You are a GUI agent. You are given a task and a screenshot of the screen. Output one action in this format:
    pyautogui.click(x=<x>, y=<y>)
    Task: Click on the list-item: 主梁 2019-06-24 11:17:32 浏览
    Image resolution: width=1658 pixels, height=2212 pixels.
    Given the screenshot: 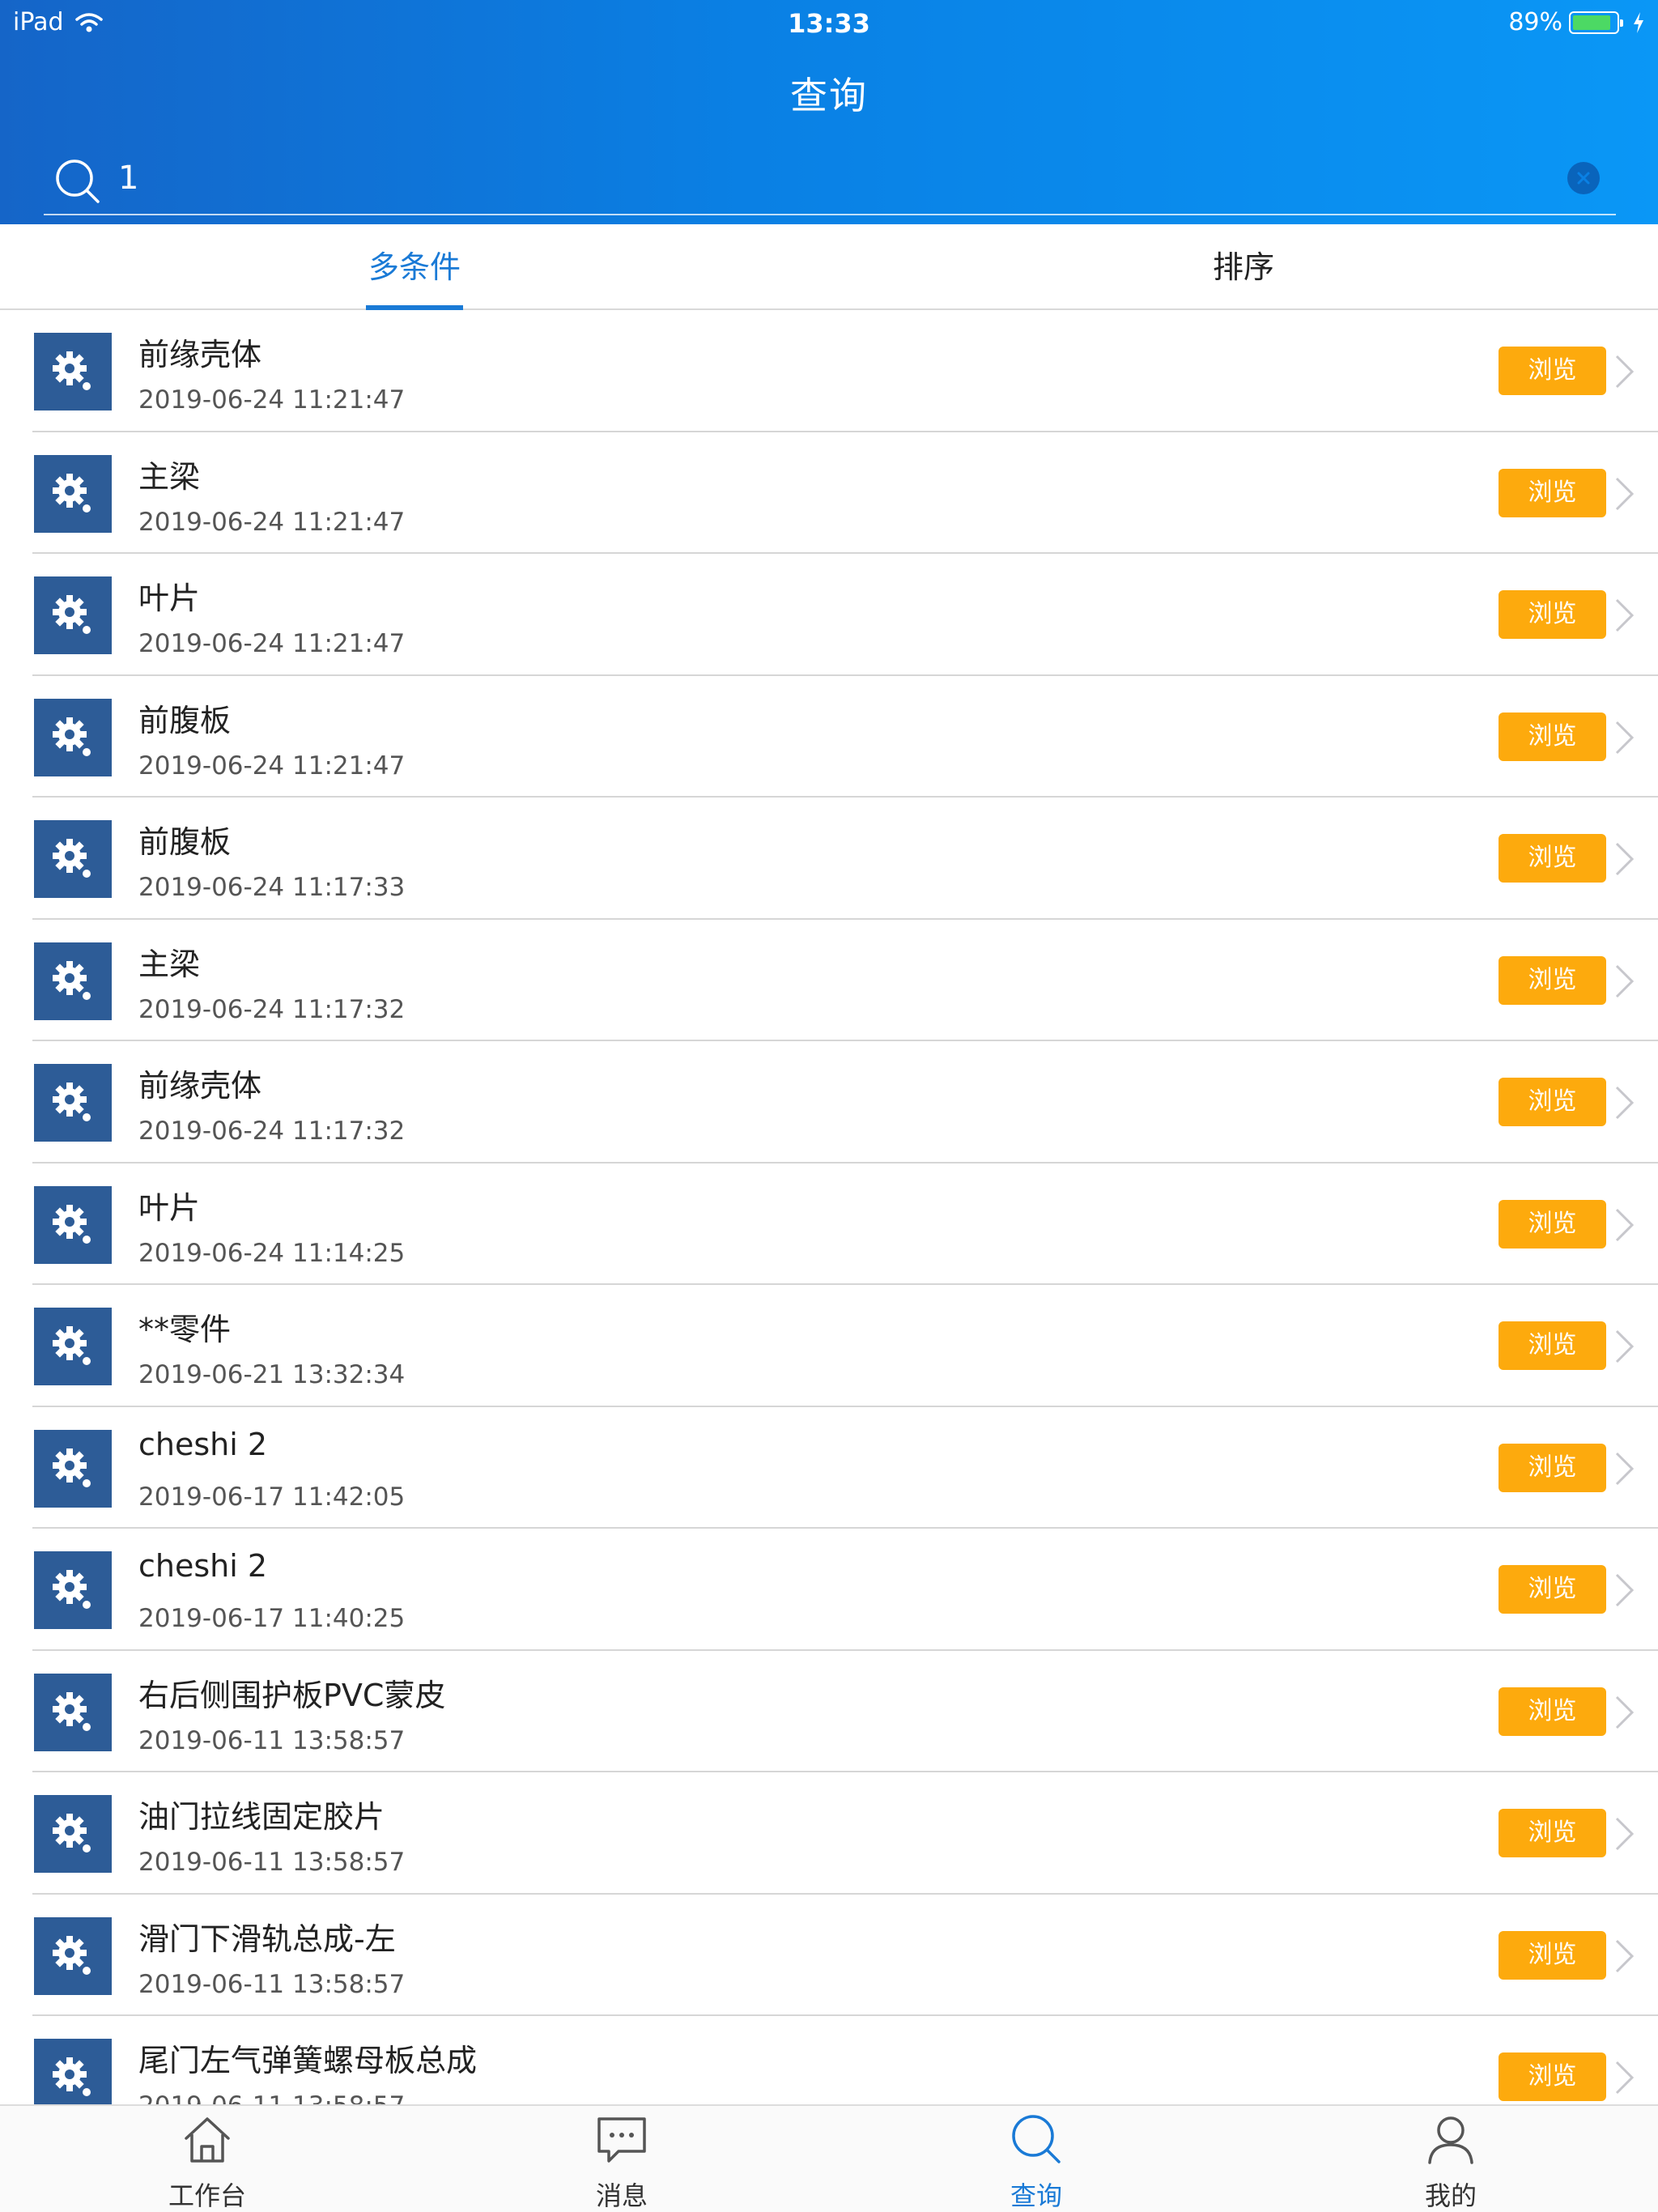 What is the action you would take?
    pyautogui.click(x=829, y=981)
    